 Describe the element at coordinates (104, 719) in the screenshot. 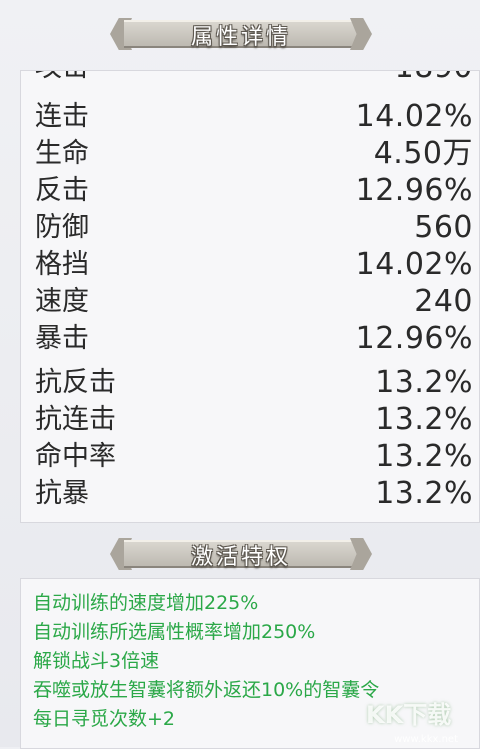

I see `privilege-item: 每日寻觅次数+2` at that location.